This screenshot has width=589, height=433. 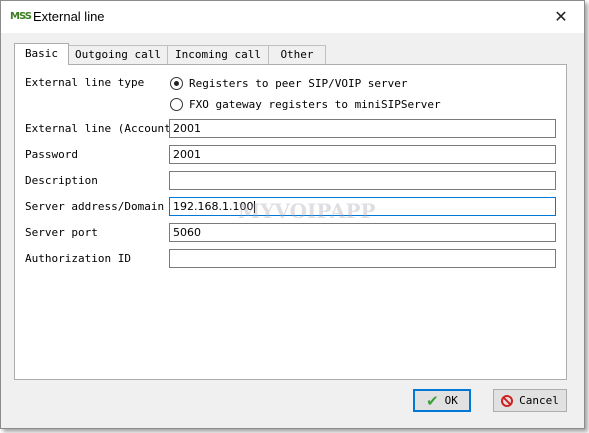 I want to click on authorization-id-input, so click(x=362, y=258).